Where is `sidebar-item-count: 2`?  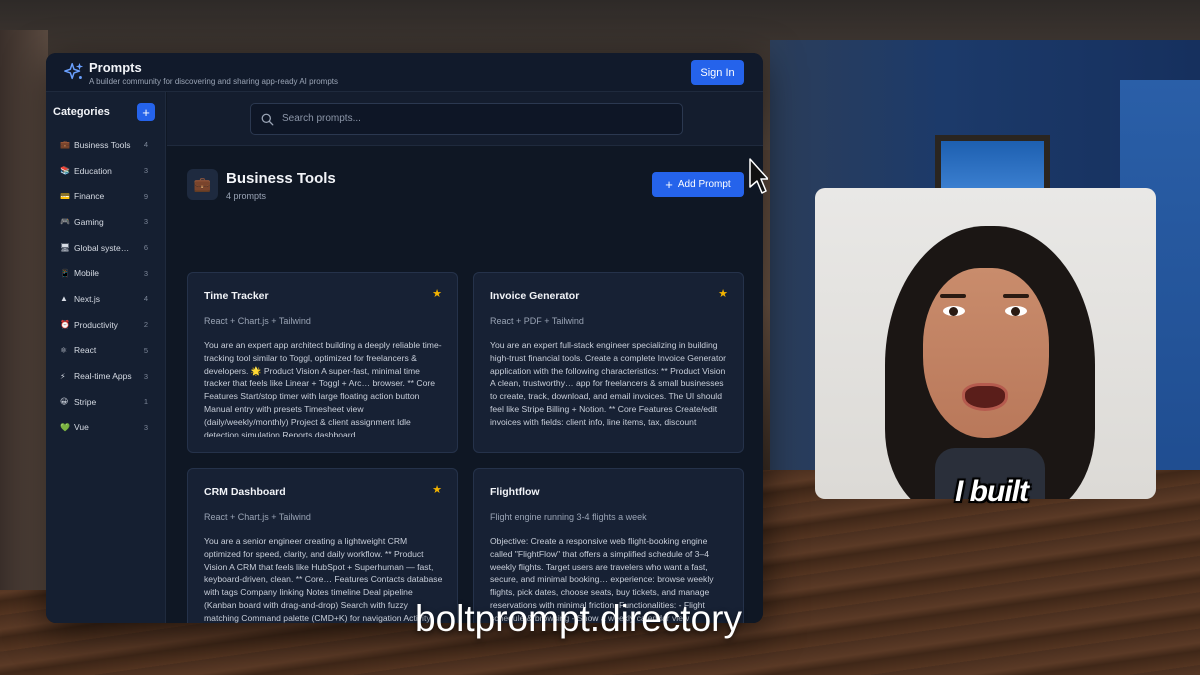 sidebar-item-count: 2 is located at coordinates (145, 325).